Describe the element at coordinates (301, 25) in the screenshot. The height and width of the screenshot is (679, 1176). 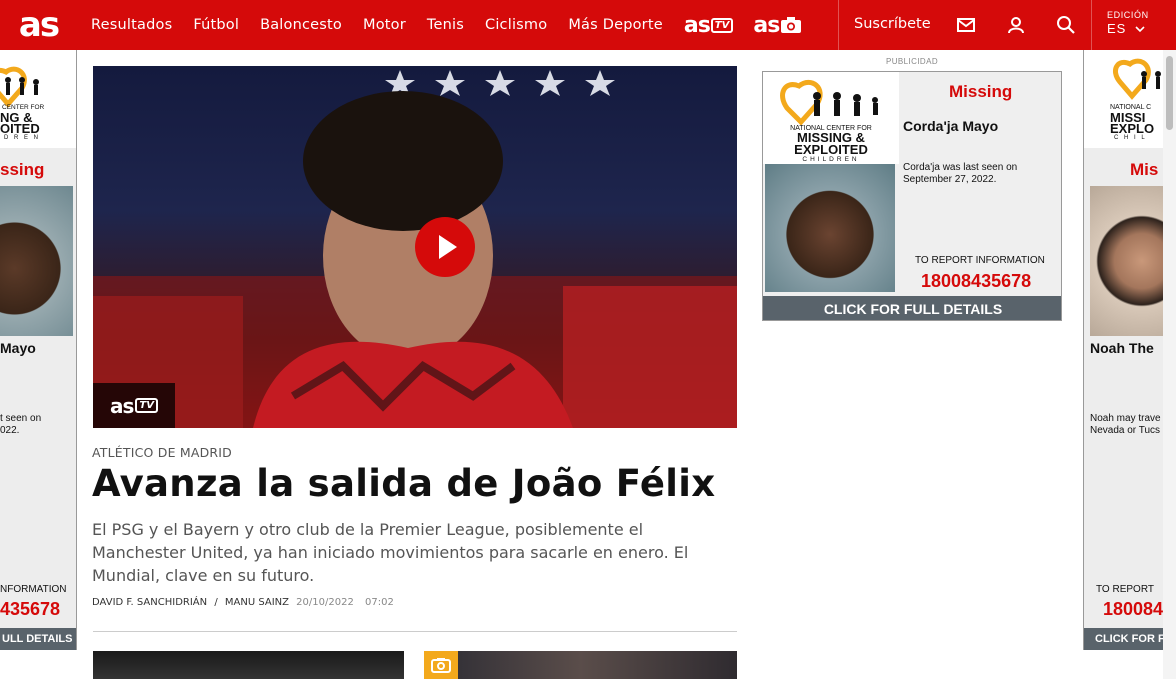
I see `nav-baloncesto: Baloncesto` at that location.